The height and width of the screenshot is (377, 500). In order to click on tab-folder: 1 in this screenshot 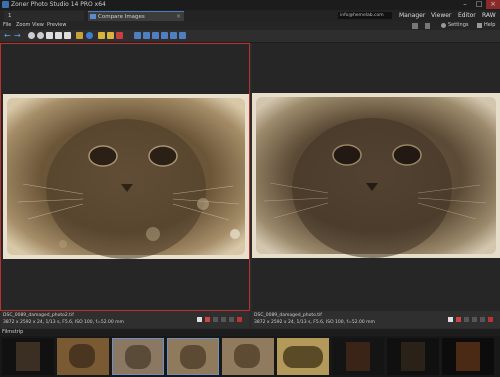, I will do `click(44, 16)`.